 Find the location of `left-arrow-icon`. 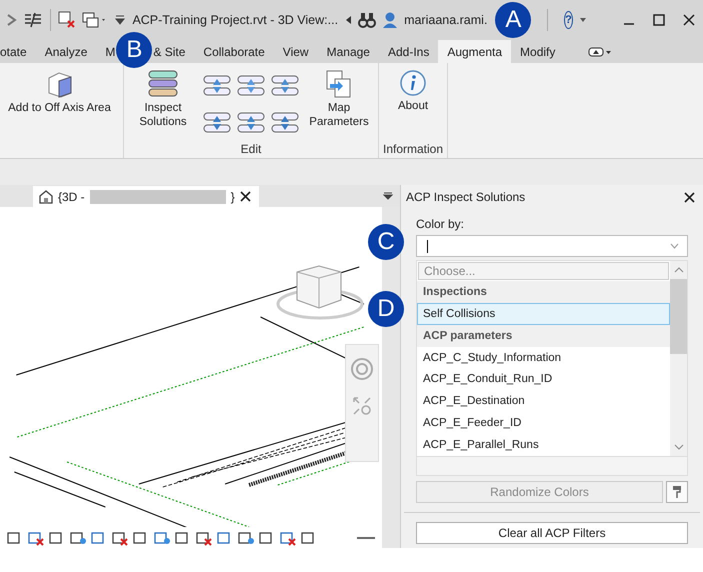

left-arrow-icon is located at coordinates (348, 20).